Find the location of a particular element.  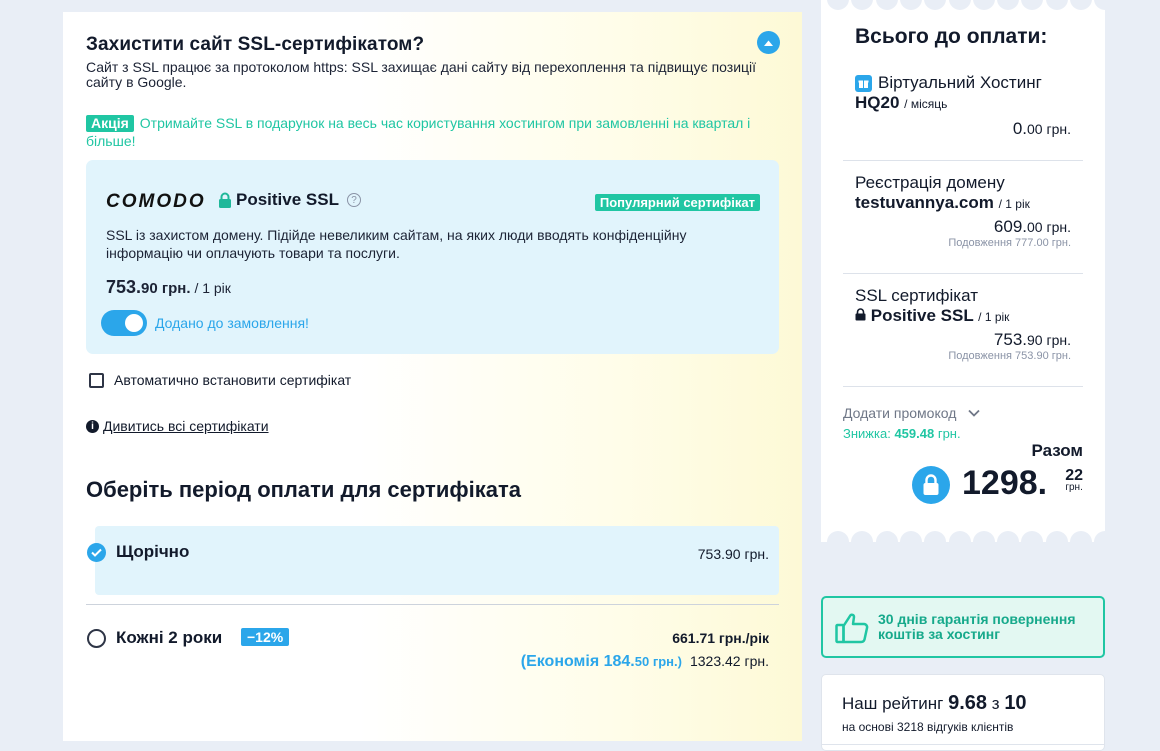

period-title: Оберіть період оплати для сертифіката is located at coordinates (303, 489).